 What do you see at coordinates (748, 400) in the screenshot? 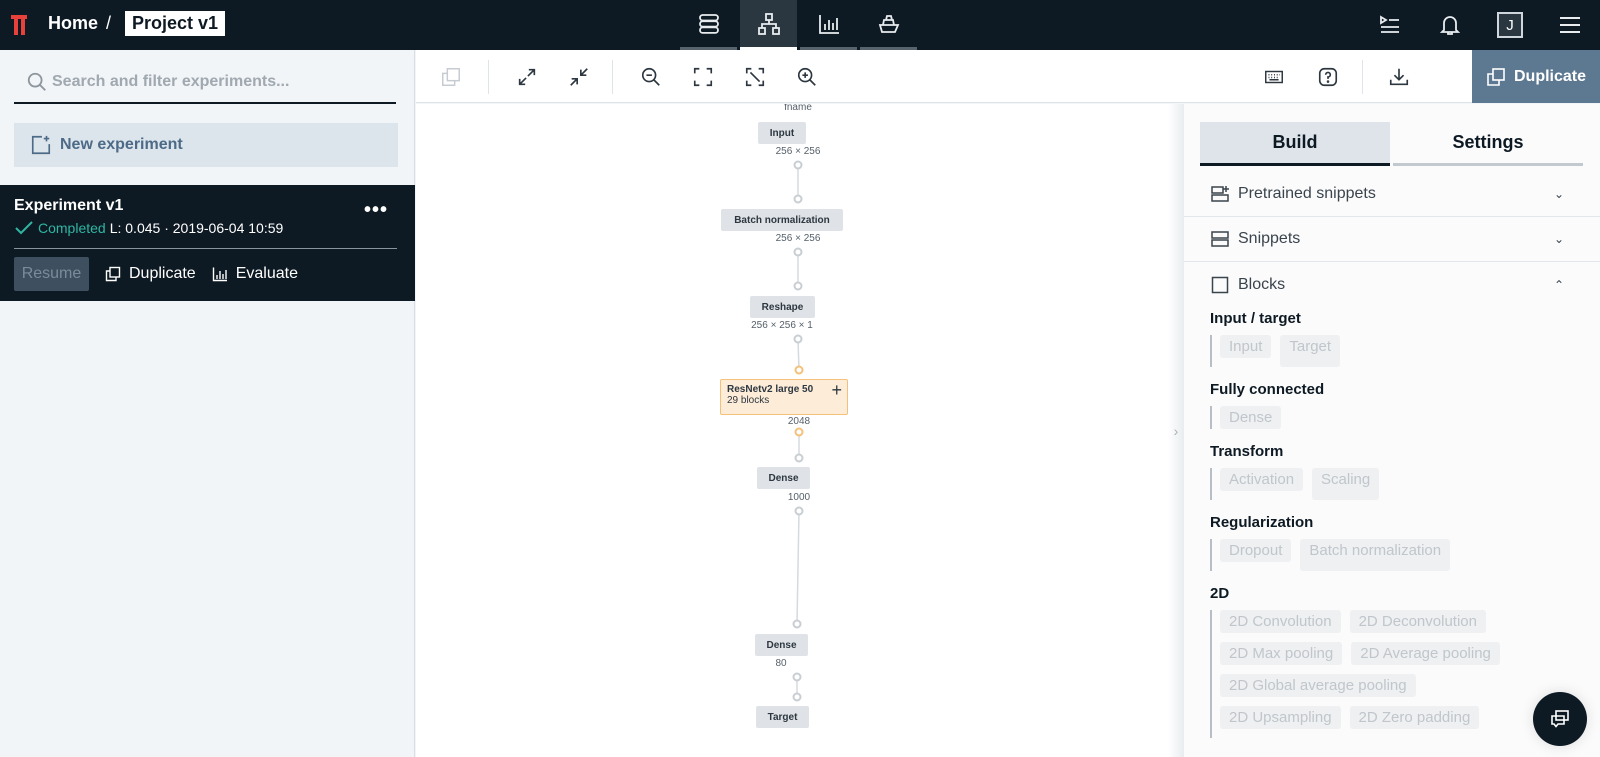
I see `node-subtitle: 29 blocks` at bounding box center [748, 400].